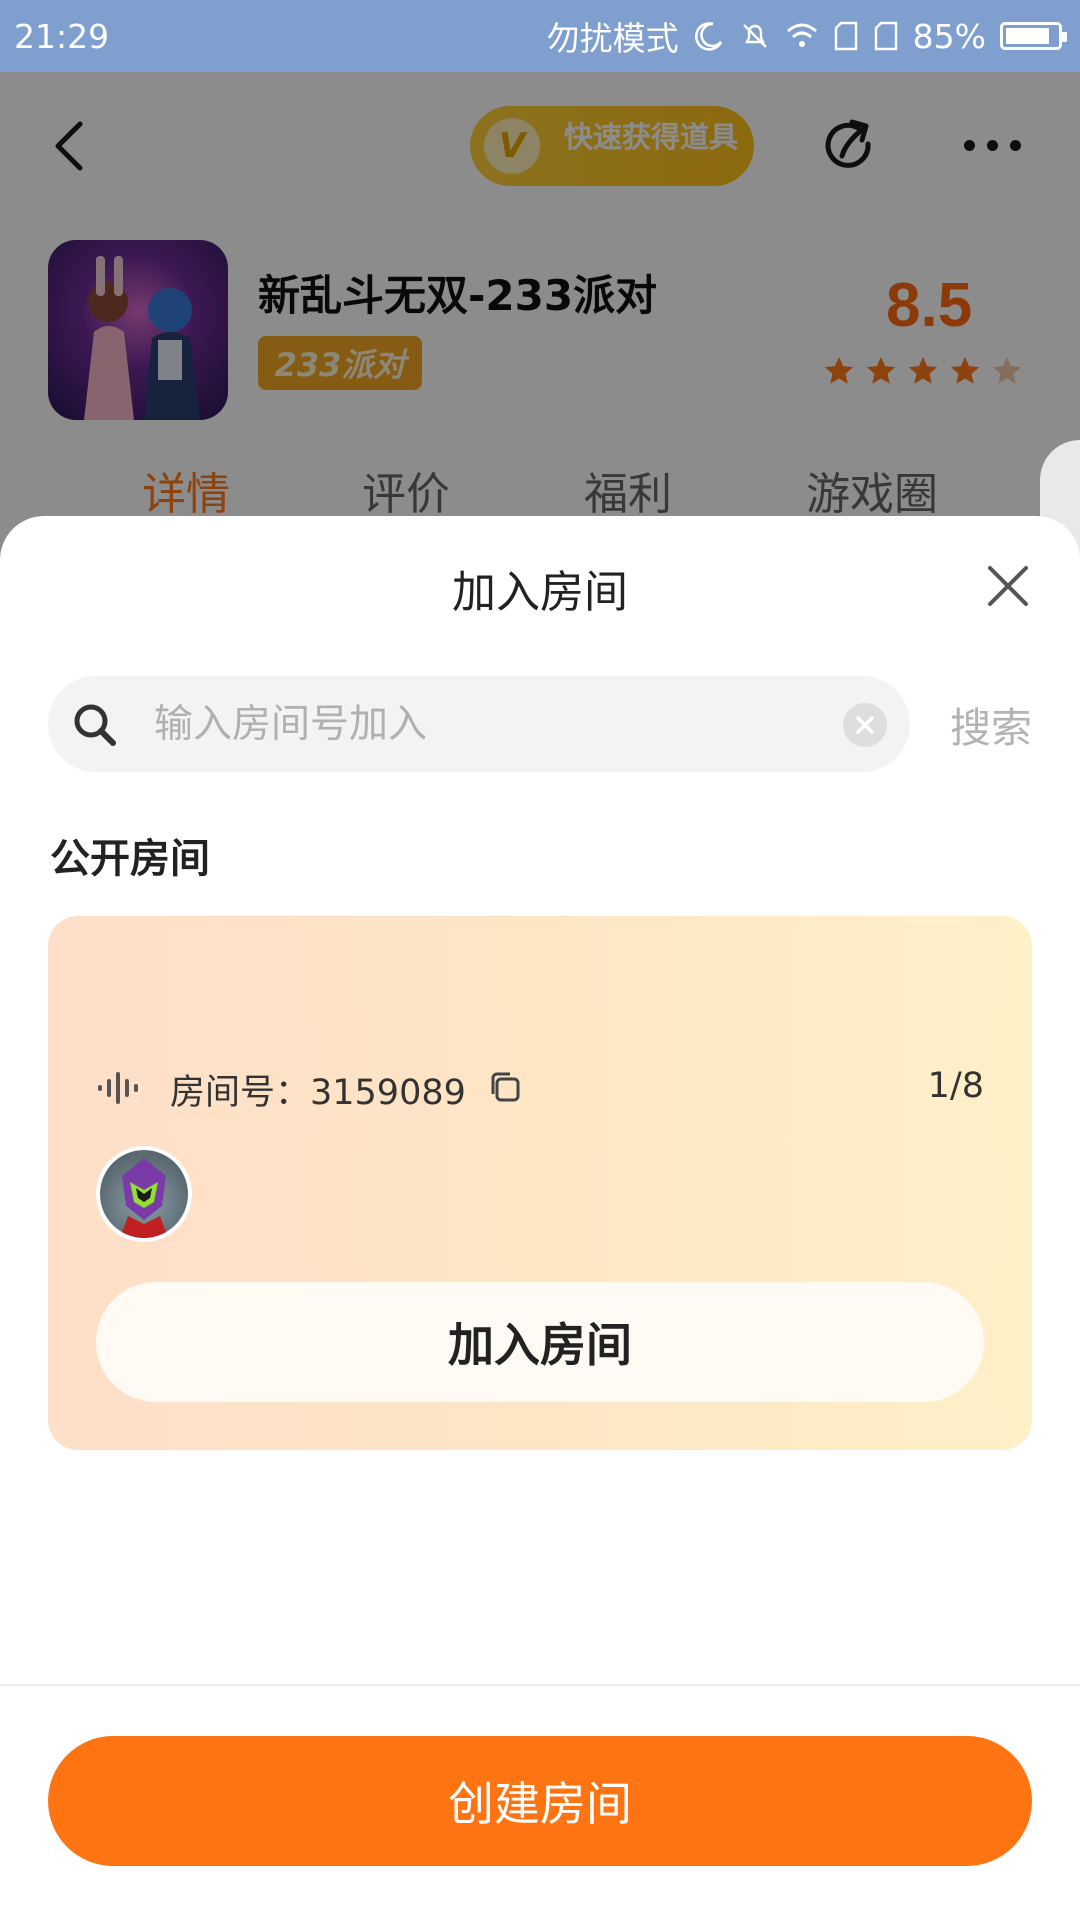 The height and width of the screenshot is (1920, 1080). What do you see at coordinates (505, 1087) in the screenshot?
I see `copy-icon` at bounding box center [505, 1087].